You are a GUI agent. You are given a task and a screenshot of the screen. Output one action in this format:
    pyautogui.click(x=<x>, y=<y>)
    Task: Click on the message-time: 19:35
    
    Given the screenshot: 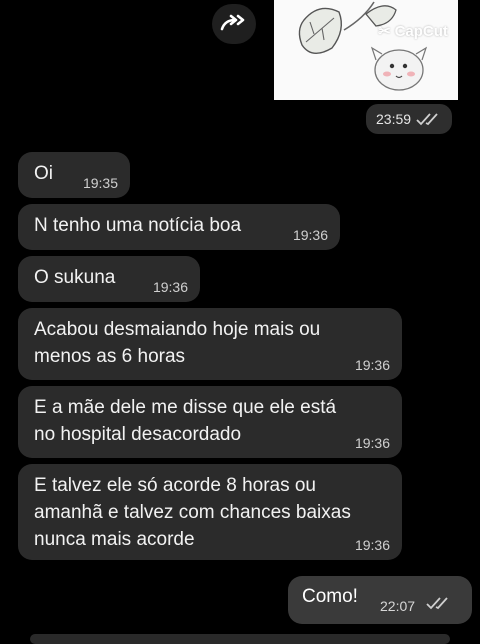 What is the action you would take?
    pyautogui.click(x=100, y=183)
    